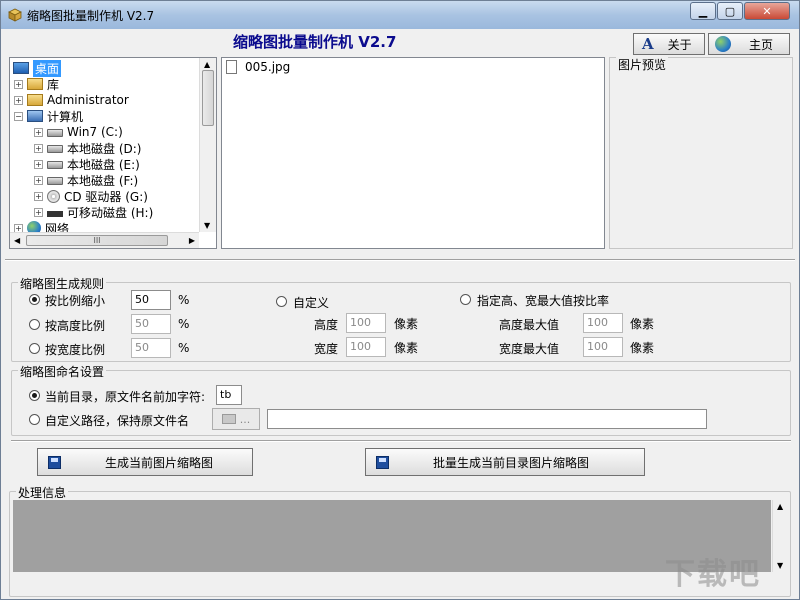 This screenshot has width=800, height=600. I want to click on max-width-label: 宽度最大值, so click(529, 349).